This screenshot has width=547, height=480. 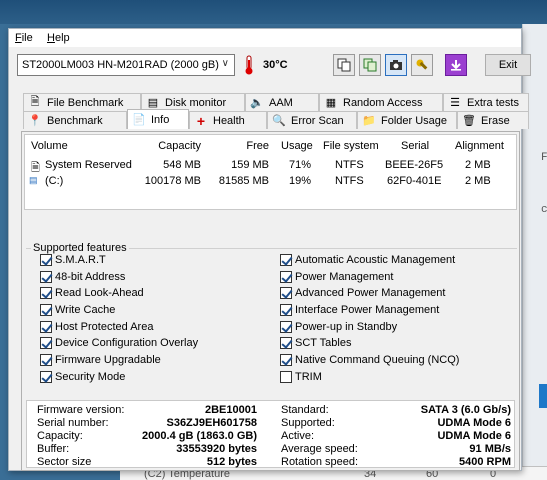 What do you see at coordinates (455, 103) in the screenshot?
I see `list-icon: ☰` at bounding box center [455, 103].